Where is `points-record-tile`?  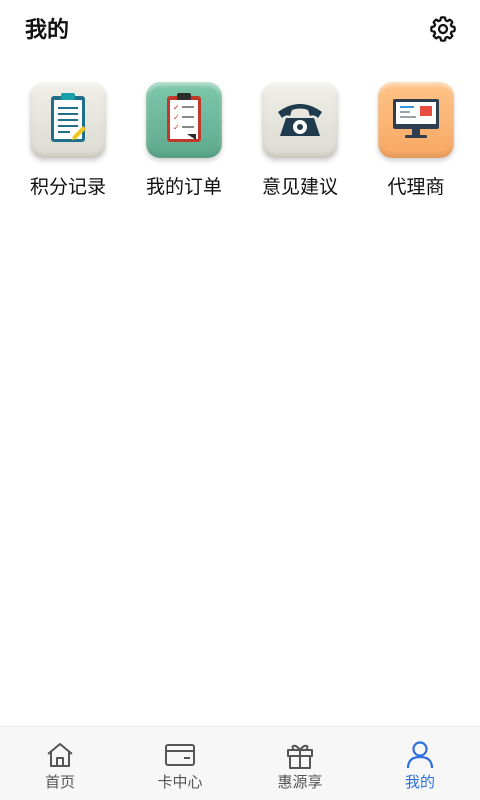
points-record-tile is located at coordinates (68, 120).